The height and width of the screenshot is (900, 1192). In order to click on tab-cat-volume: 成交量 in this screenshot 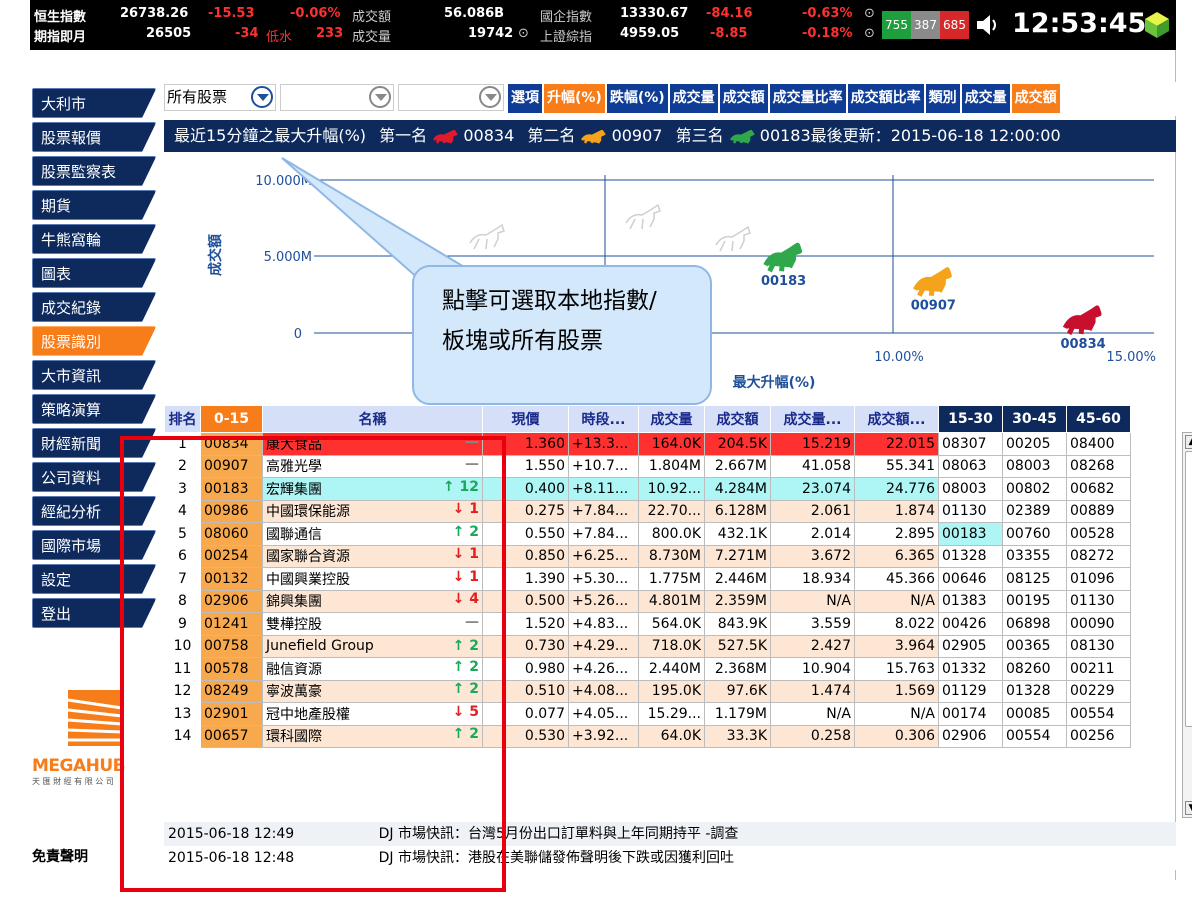, I will do `click(985, 98)`.